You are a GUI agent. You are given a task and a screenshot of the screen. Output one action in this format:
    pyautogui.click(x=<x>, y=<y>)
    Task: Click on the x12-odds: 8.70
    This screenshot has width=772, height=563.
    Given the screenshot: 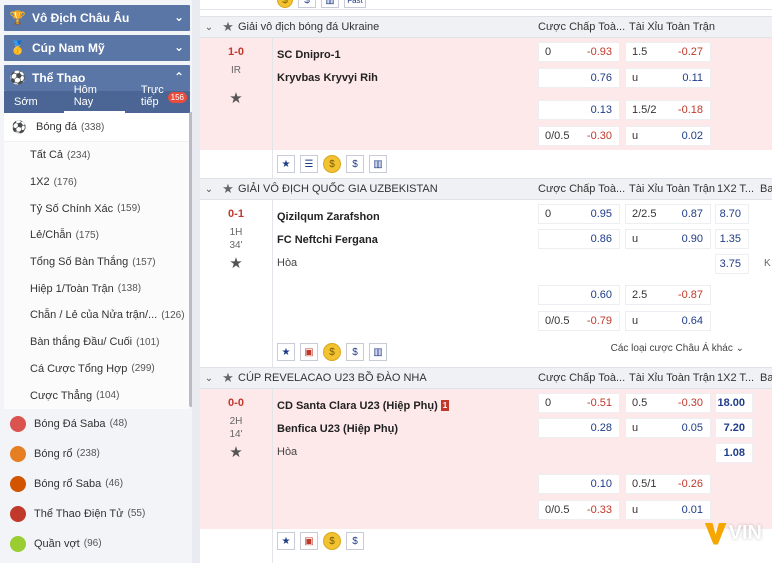 What is the action you would take?
    pyautogui.click(x=732, y=214)
    